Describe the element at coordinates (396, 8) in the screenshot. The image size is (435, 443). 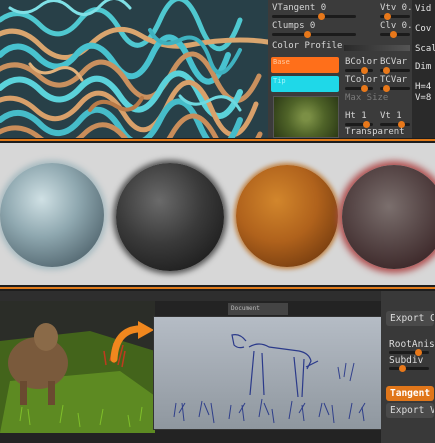
I see `vtv-label: Vtv 0.` at that location.